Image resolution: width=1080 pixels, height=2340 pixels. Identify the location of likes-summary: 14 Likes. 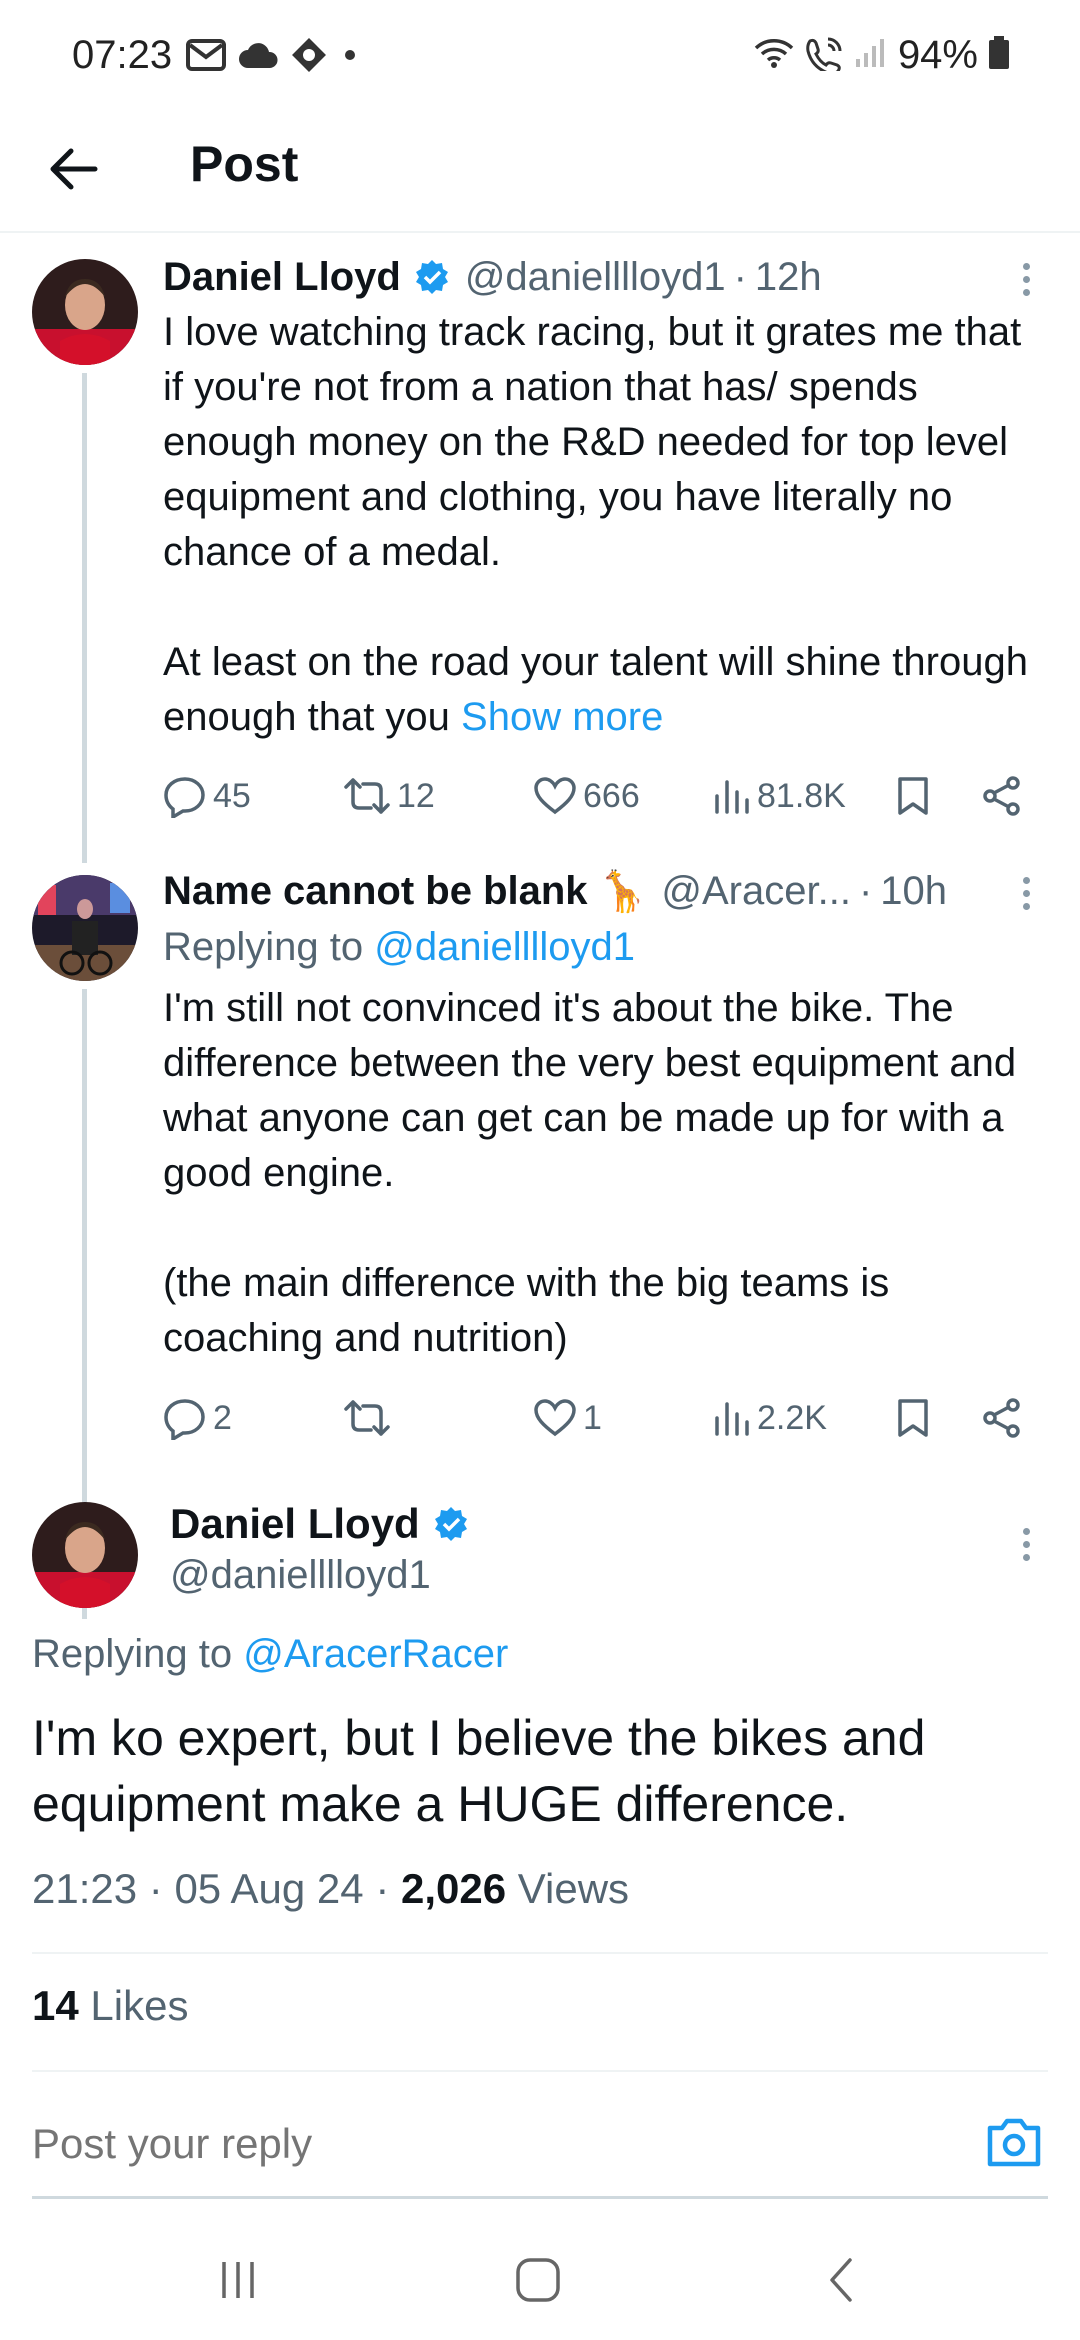
(110, 2006).